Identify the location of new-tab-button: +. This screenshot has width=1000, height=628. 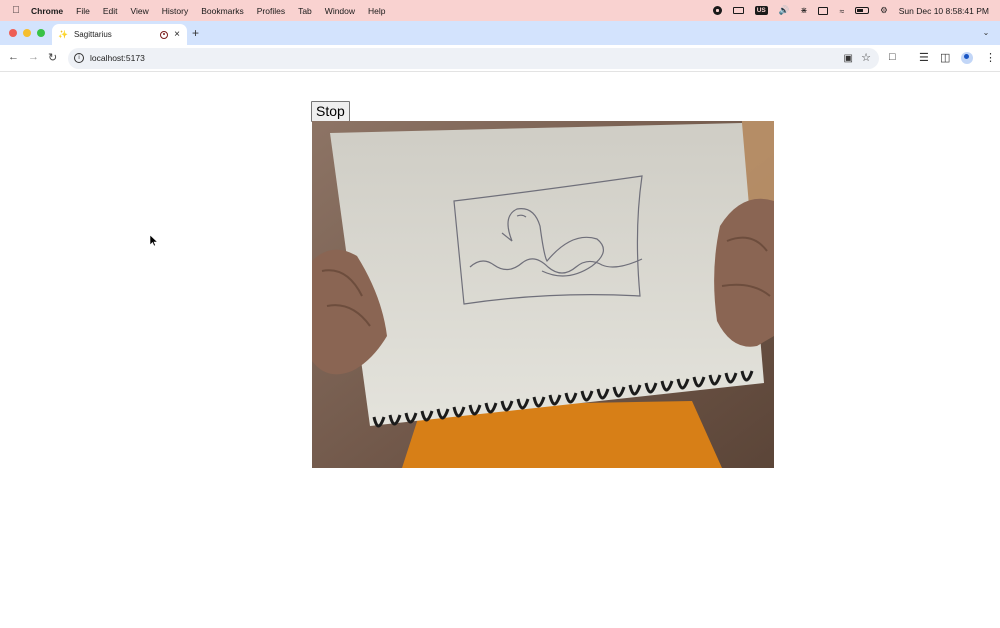
(195, 33).